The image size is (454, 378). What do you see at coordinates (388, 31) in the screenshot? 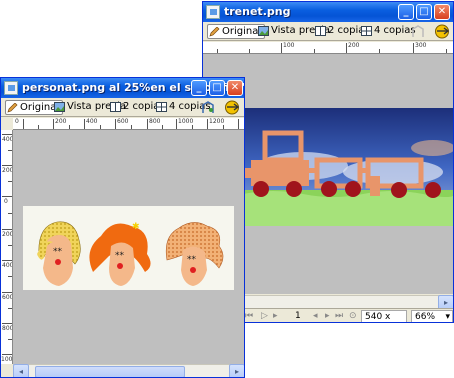
I see `tab-four-up: 4 copias` at bounding box center [388, 31].